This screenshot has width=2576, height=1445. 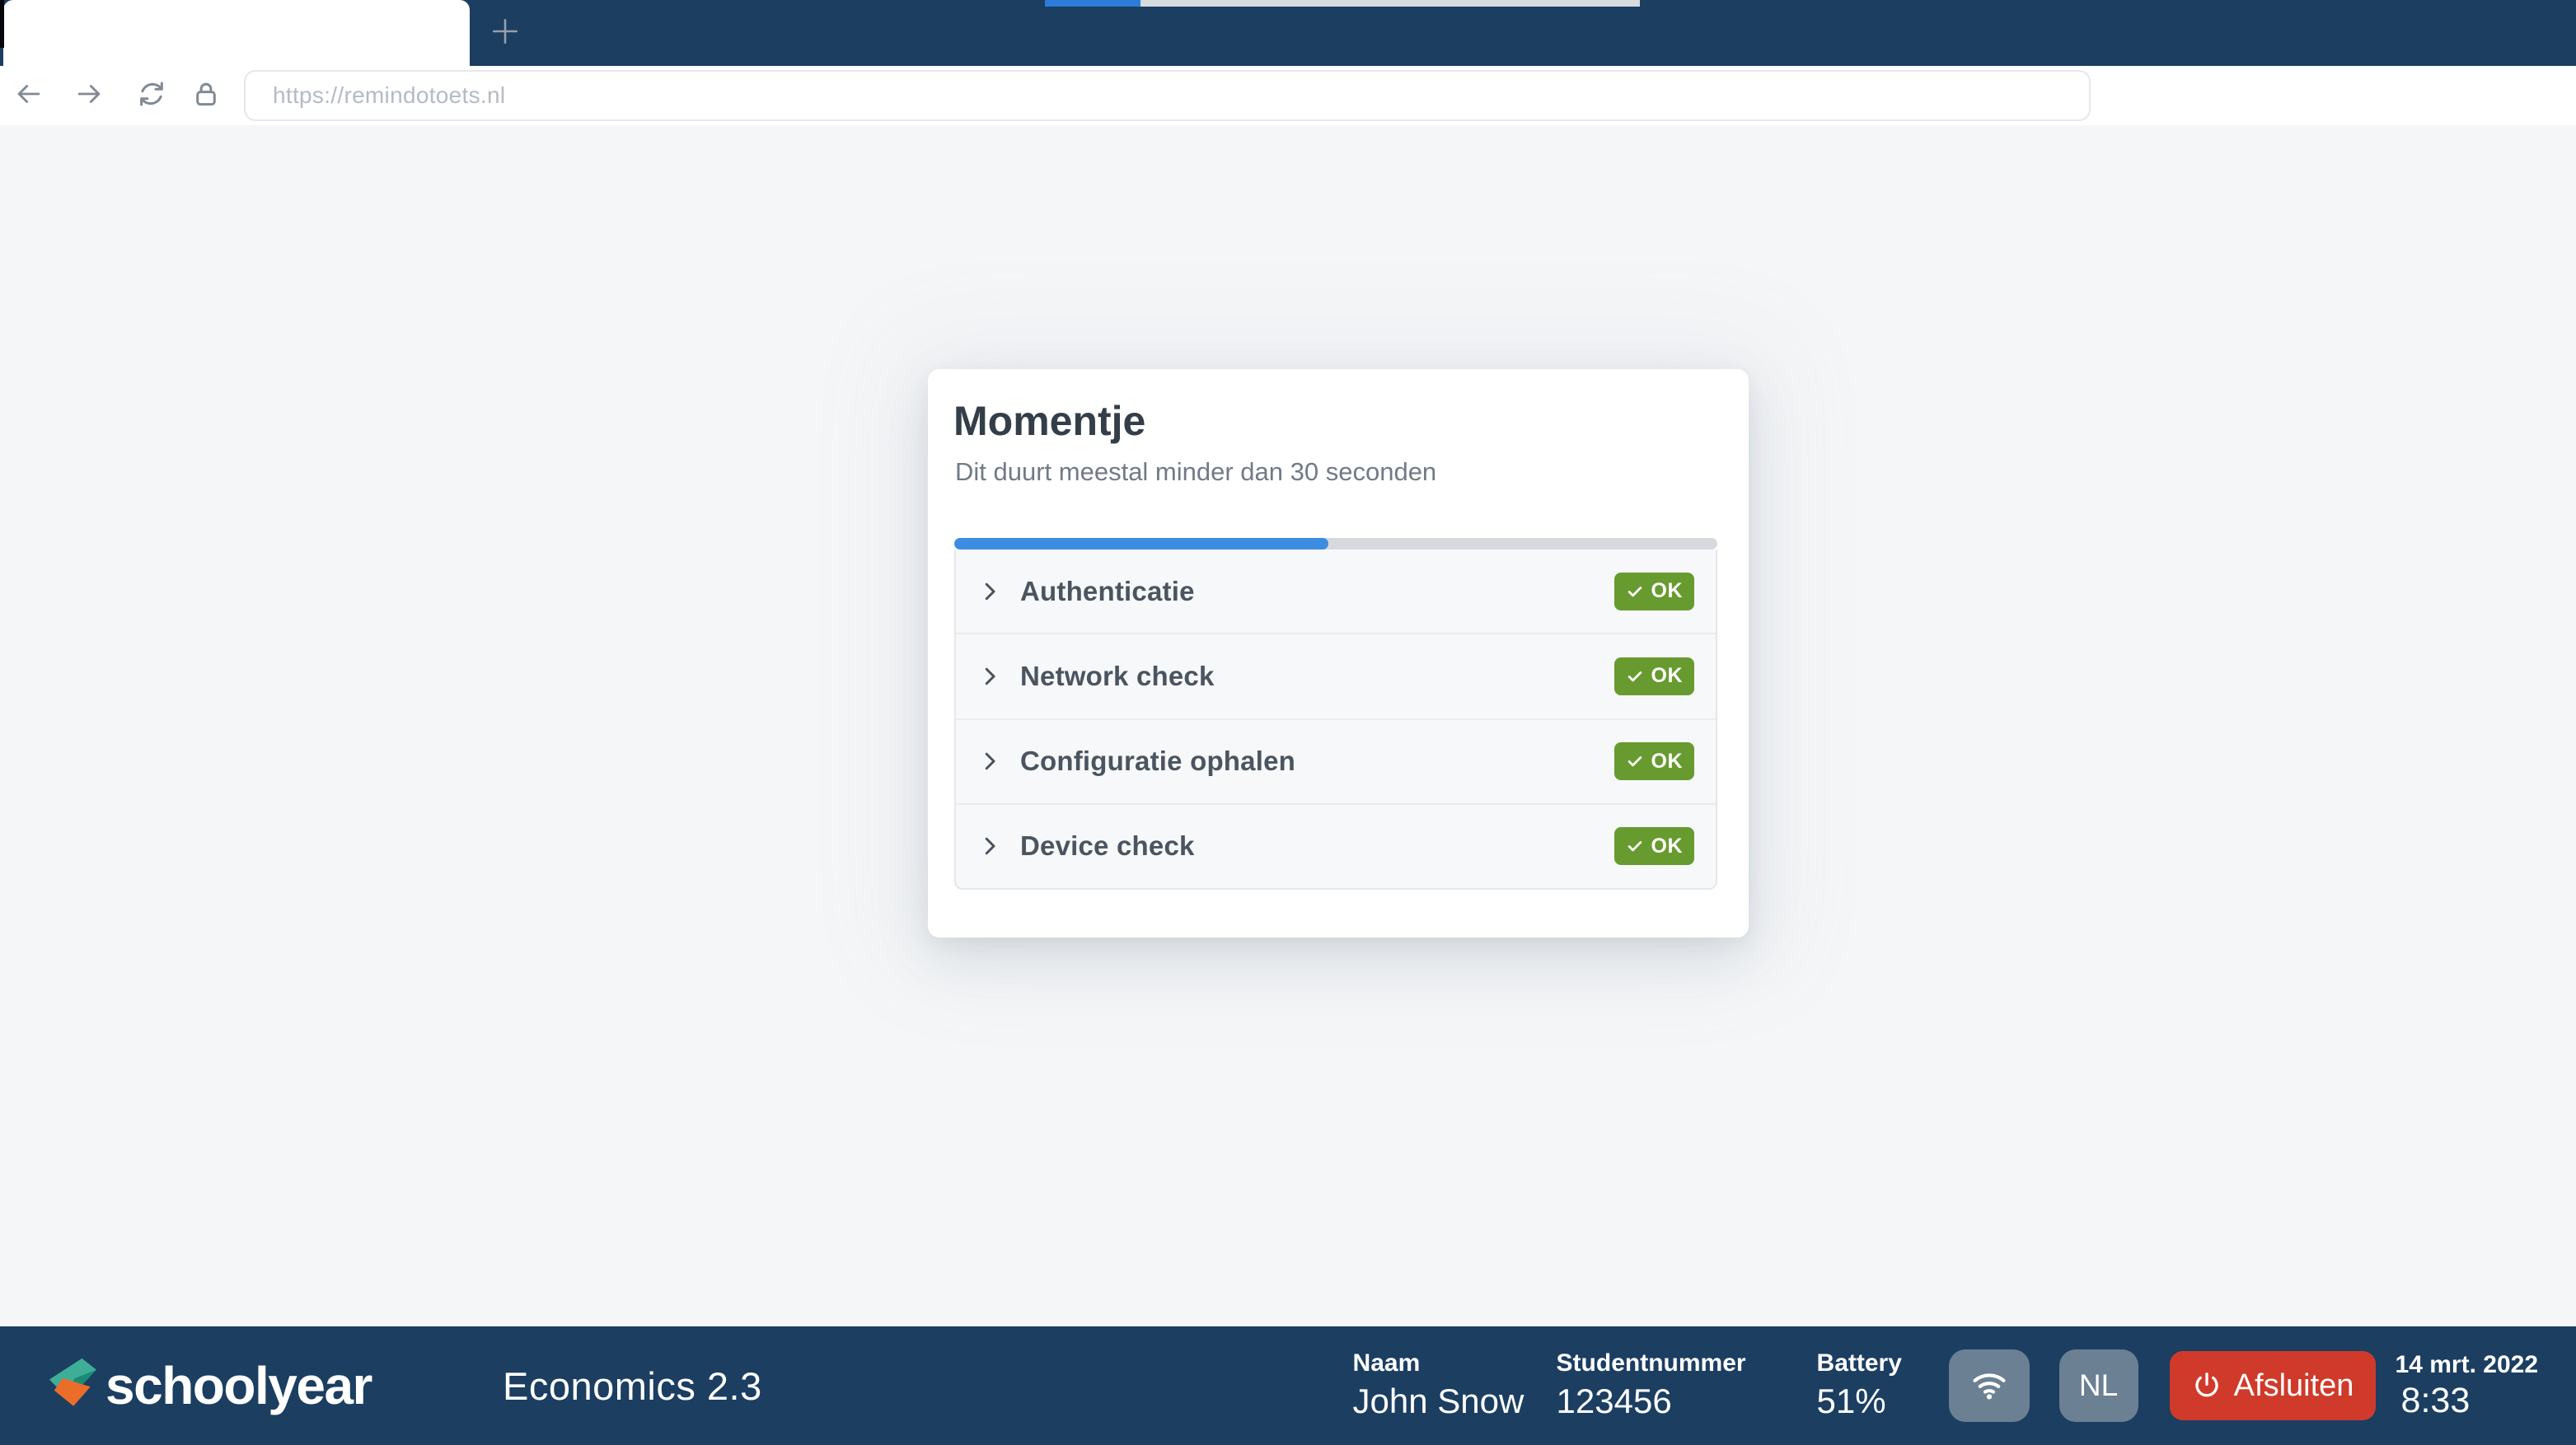 What do you see at coordinates (1859, 1363) in the screenshot?
I see `field-label: Battery` at bounding box center [1859, 1363].